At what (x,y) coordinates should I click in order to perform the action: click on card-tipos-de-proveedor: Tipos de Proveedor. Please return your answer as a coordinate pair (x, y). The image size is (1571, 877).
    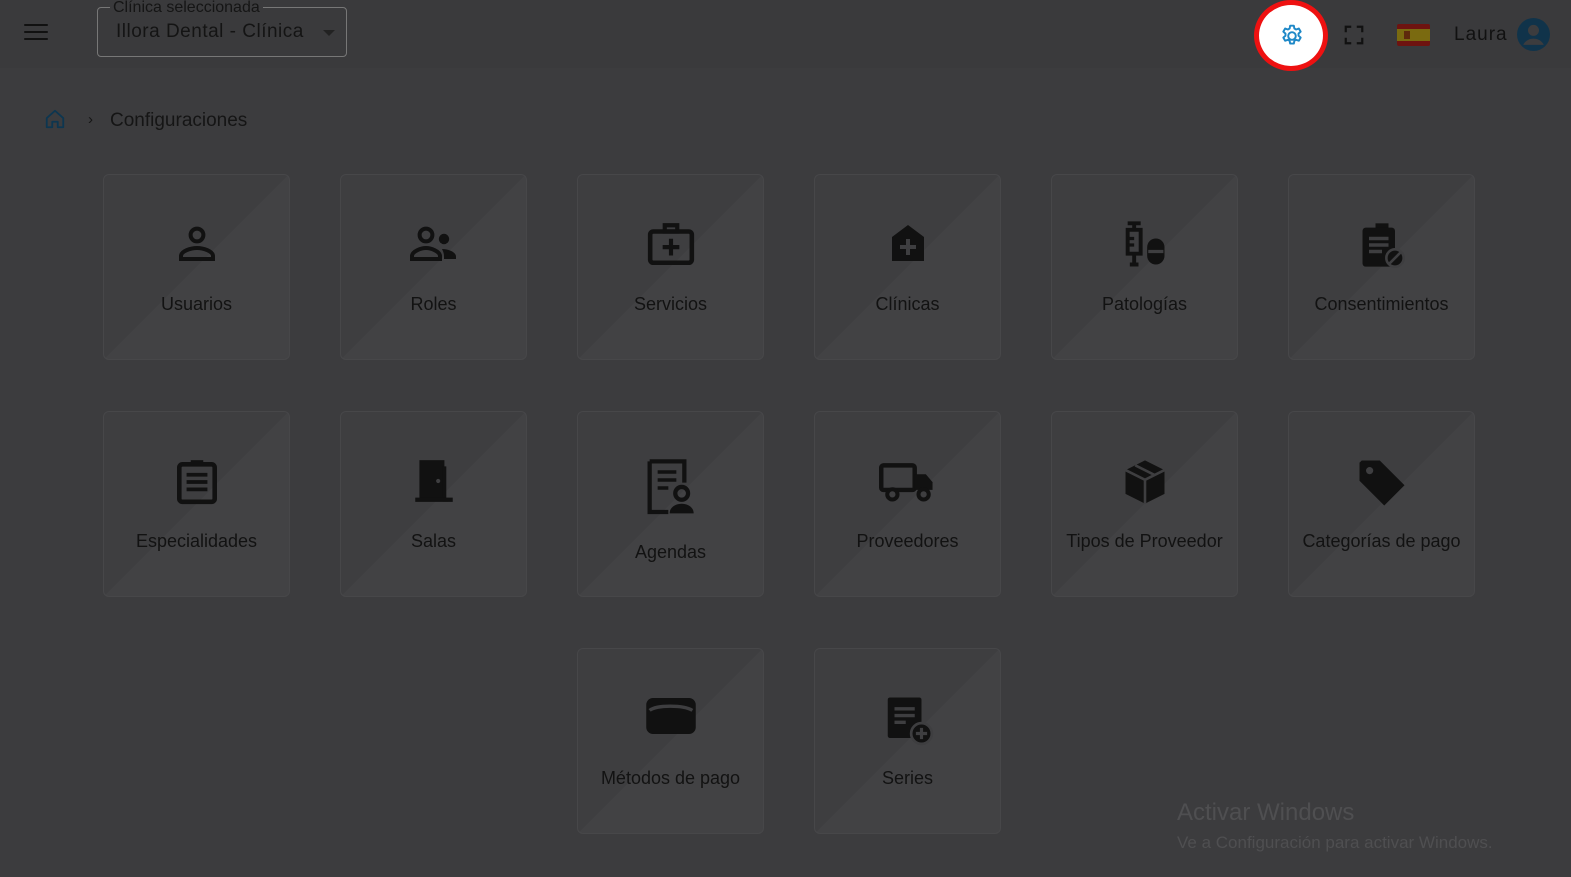
    Looking at the image, I should click on (1144, 504).